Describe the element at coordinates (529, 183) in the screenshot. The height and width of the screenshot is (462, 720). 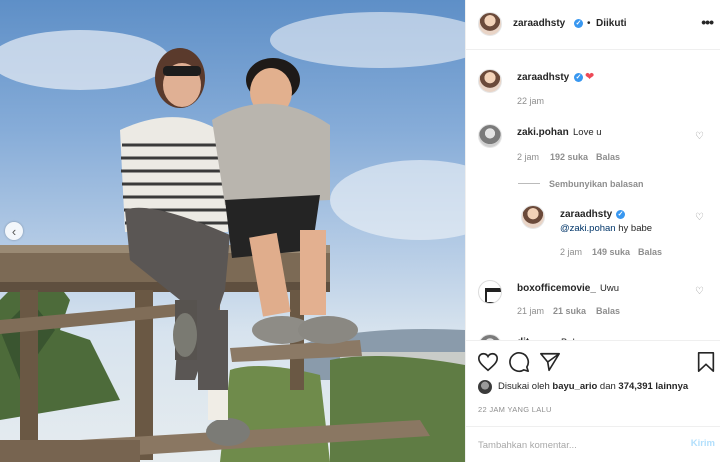
I see `replies-divider` at that location.